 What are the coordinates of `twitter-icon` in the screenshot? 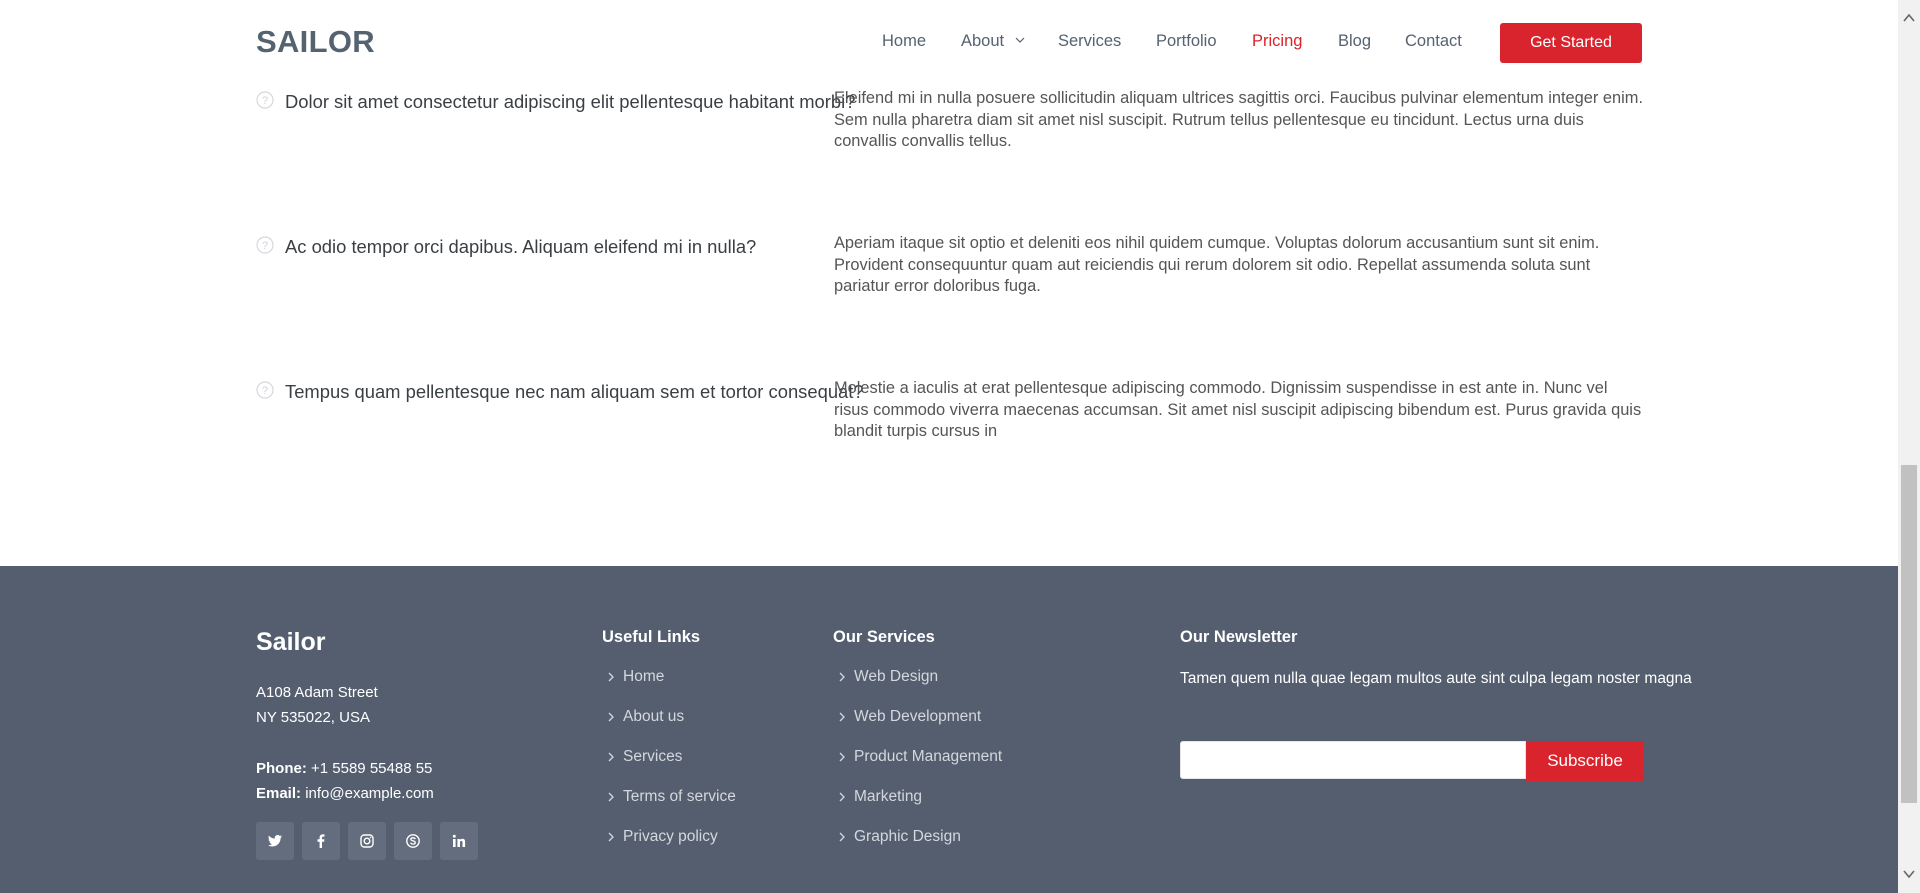 It's located at (275, 841).